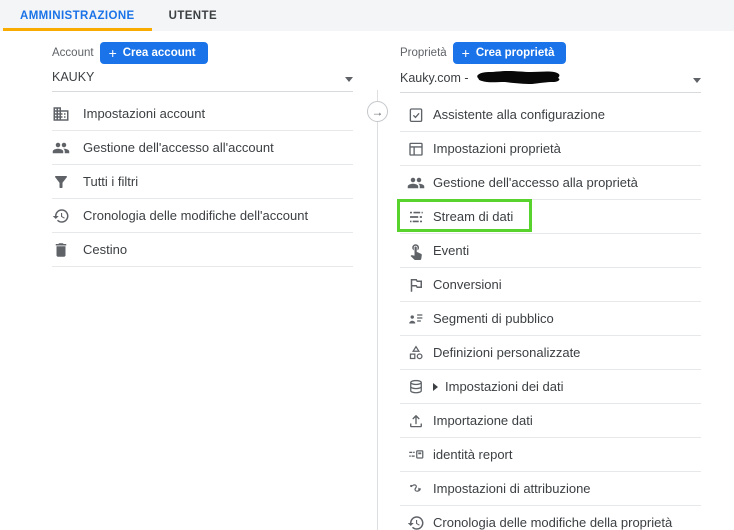  I want to click on menu-item-label: Conversioni, so click(467, 284).